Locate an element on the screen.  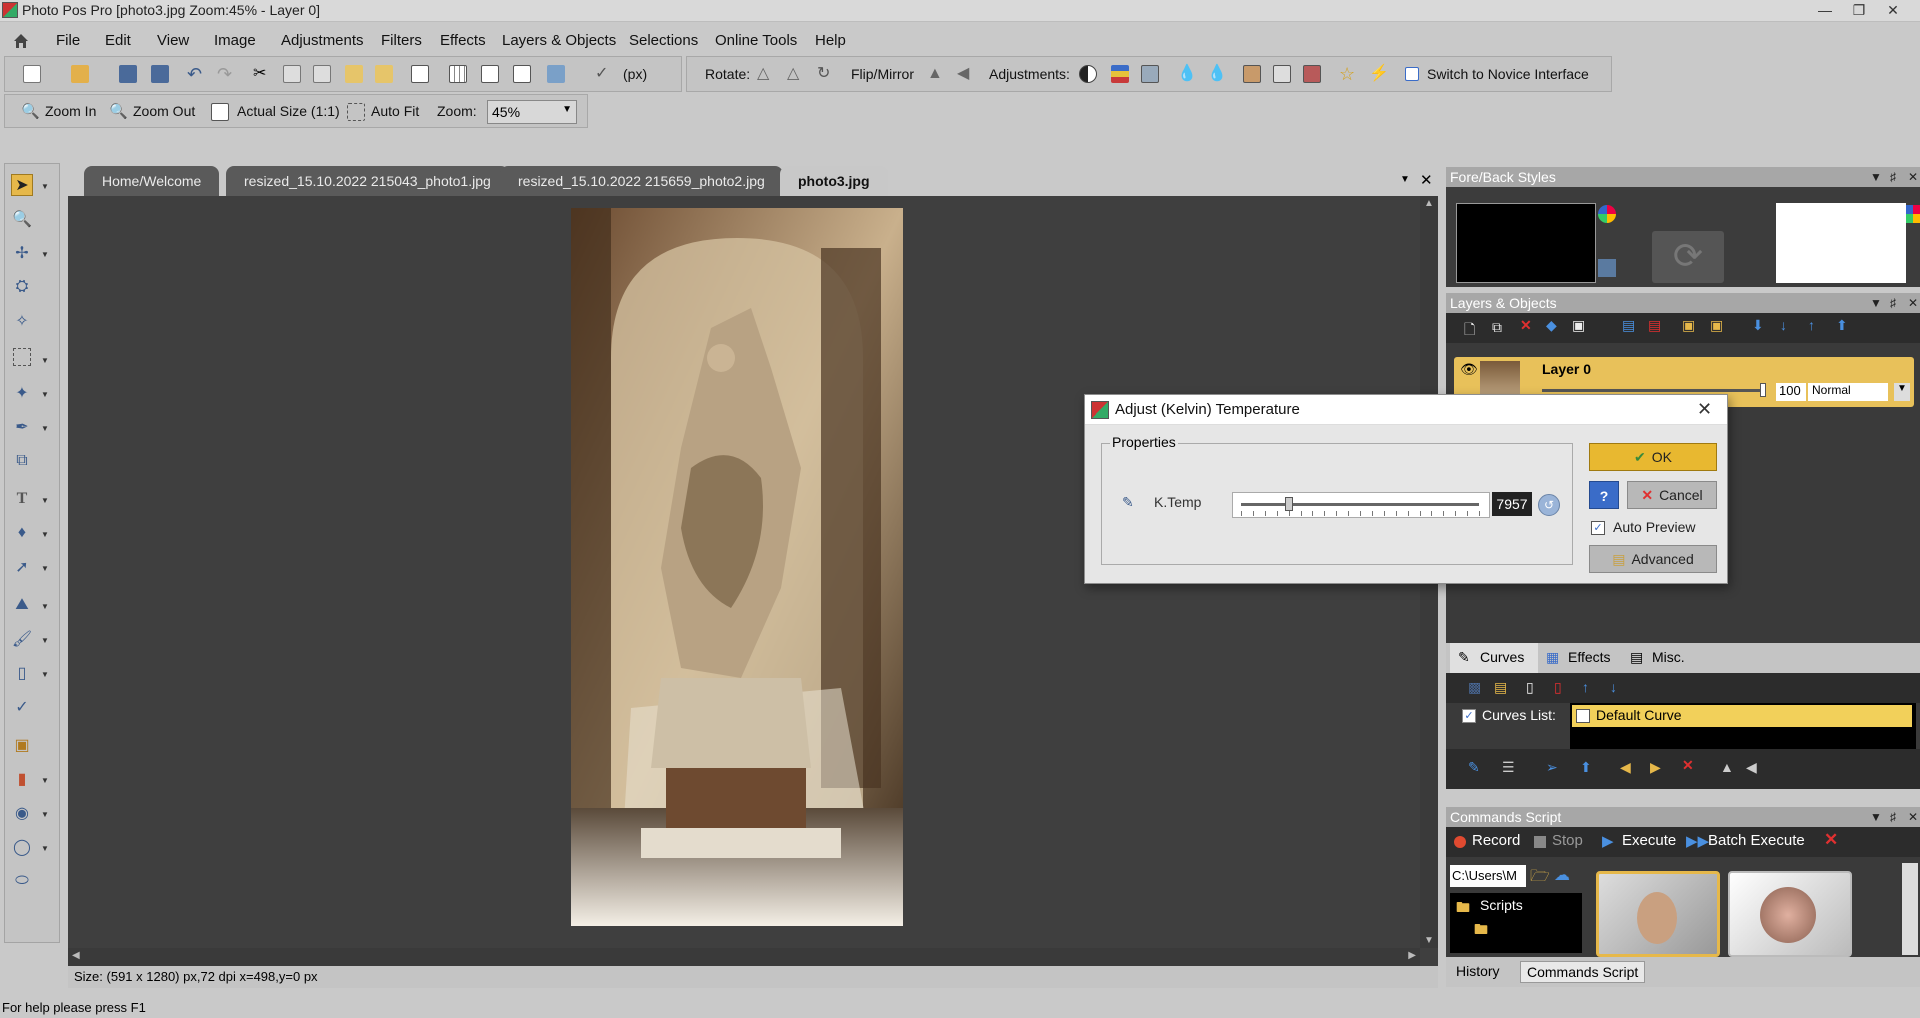
paste-icon is located at coordinates (354, 74).